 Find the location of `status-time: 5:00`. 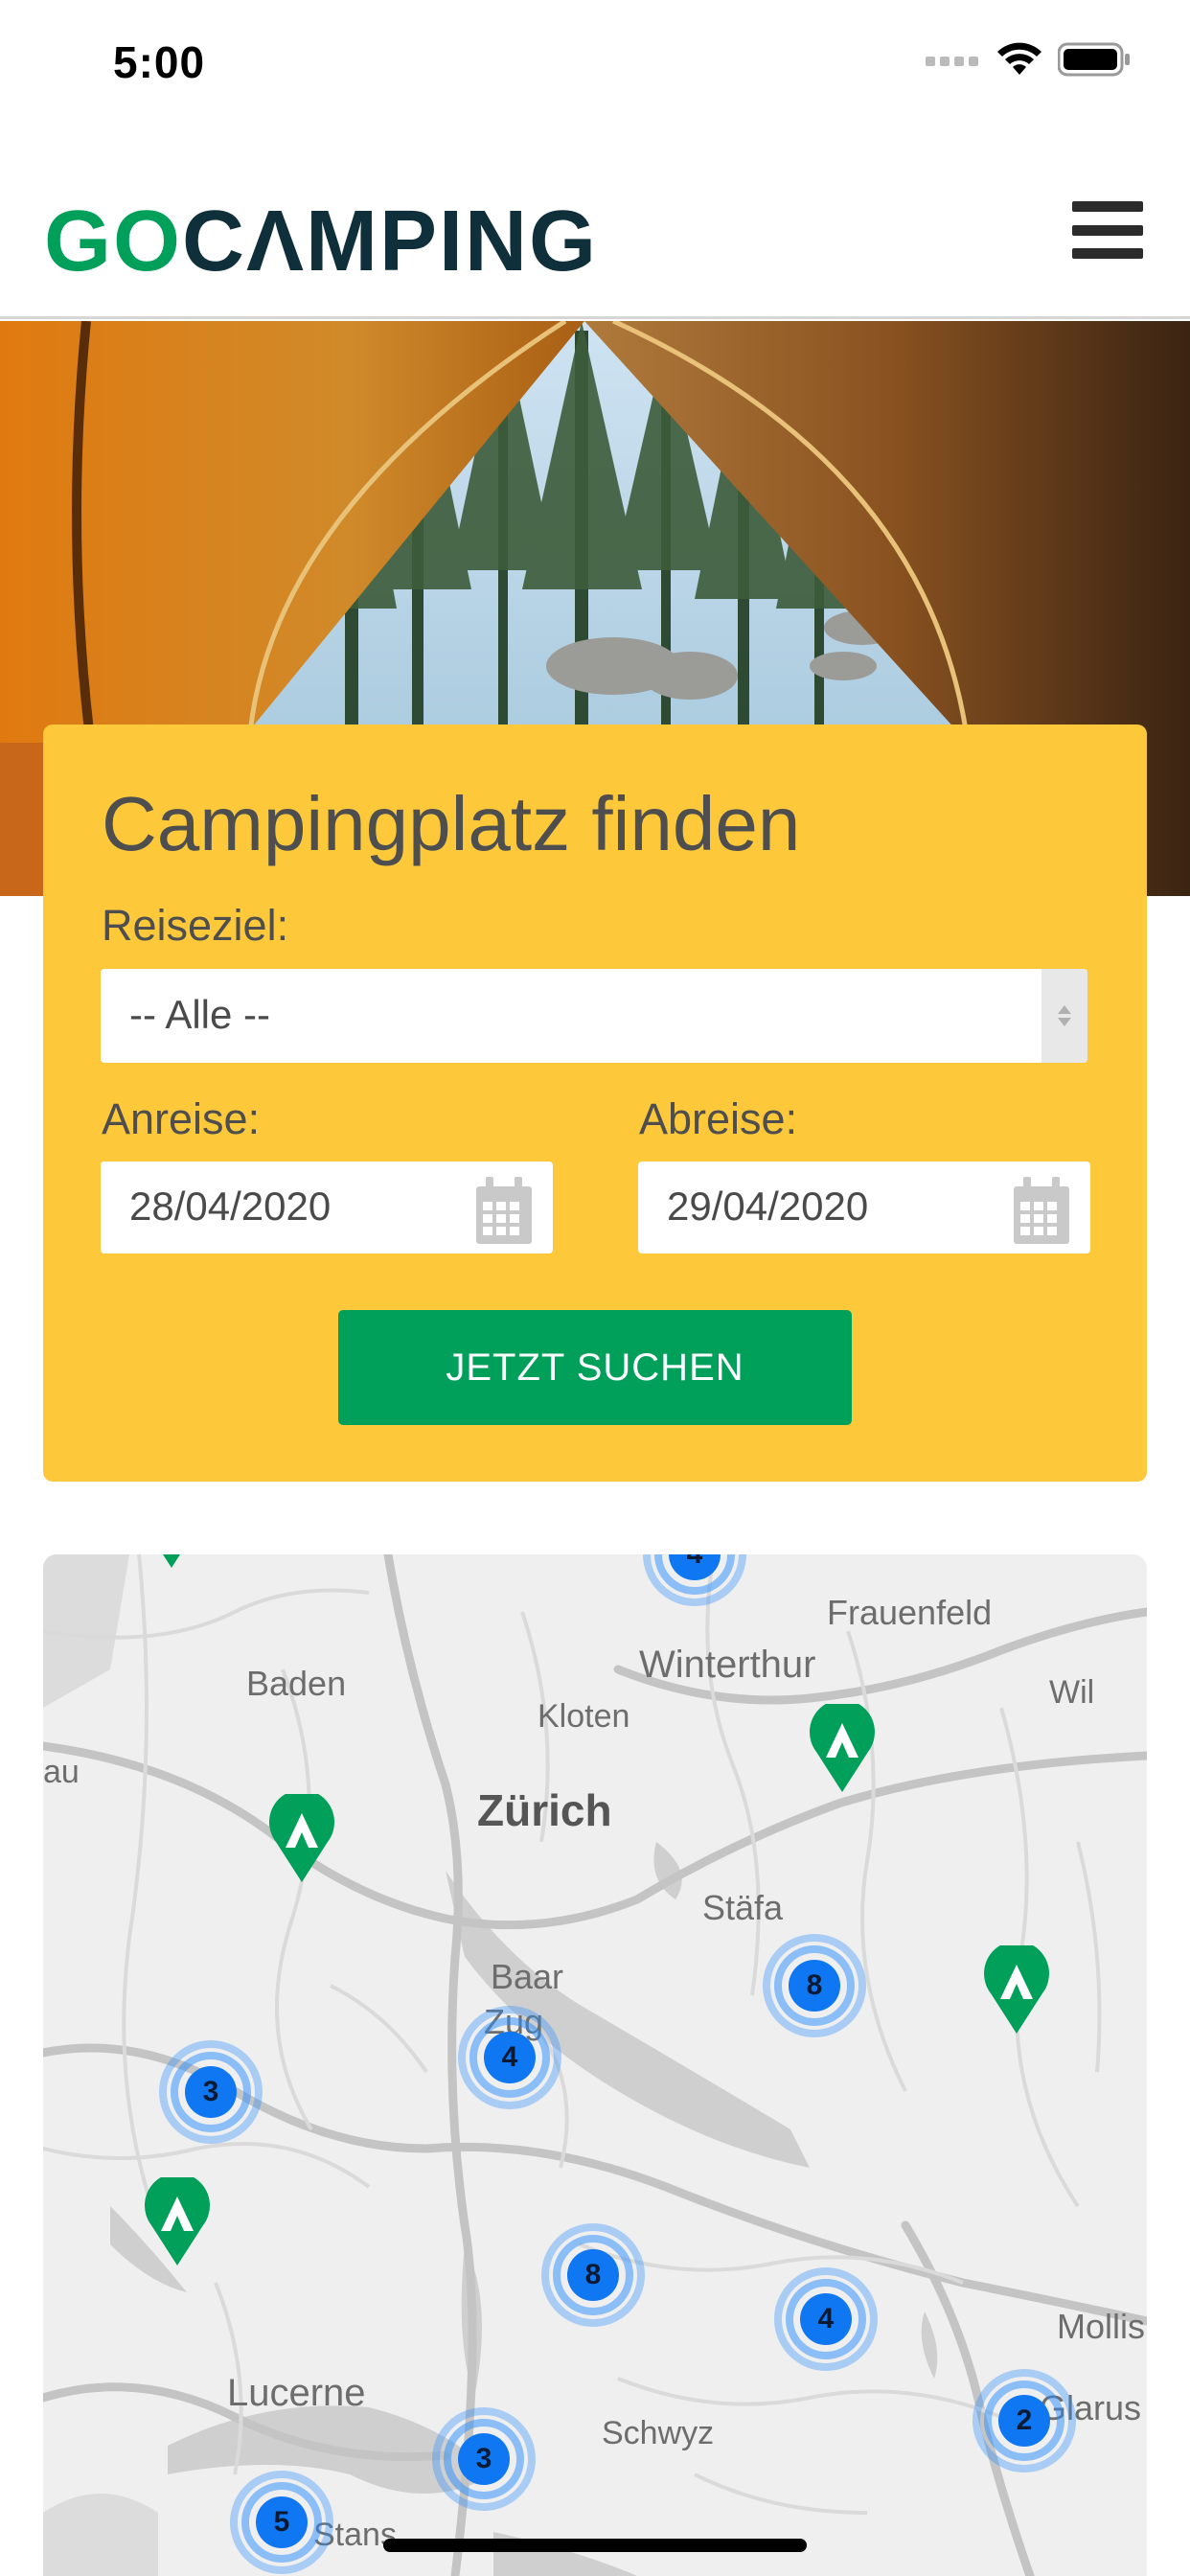

status-time: 5:00 is located at coordinates (159, 62).